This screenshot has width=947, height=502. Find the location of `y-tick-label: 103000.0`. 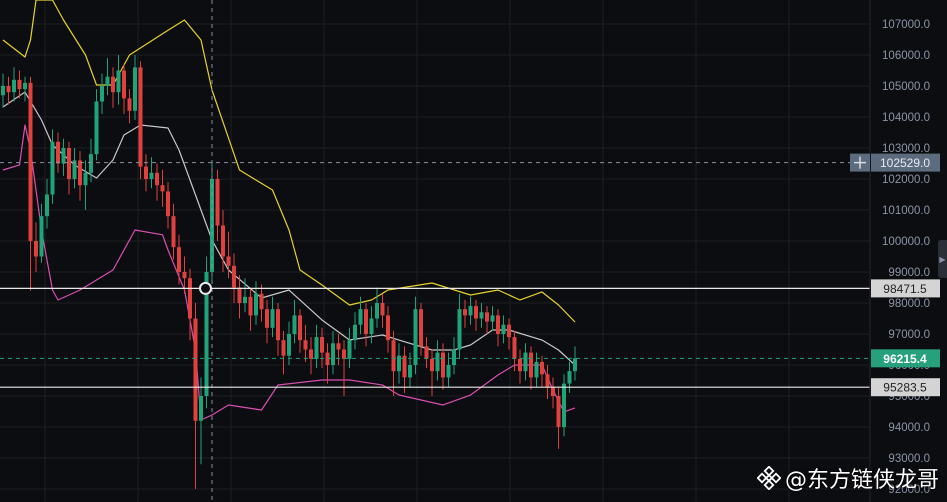

y-tick-label: 103000.0 is located at coordinates (906, 149).